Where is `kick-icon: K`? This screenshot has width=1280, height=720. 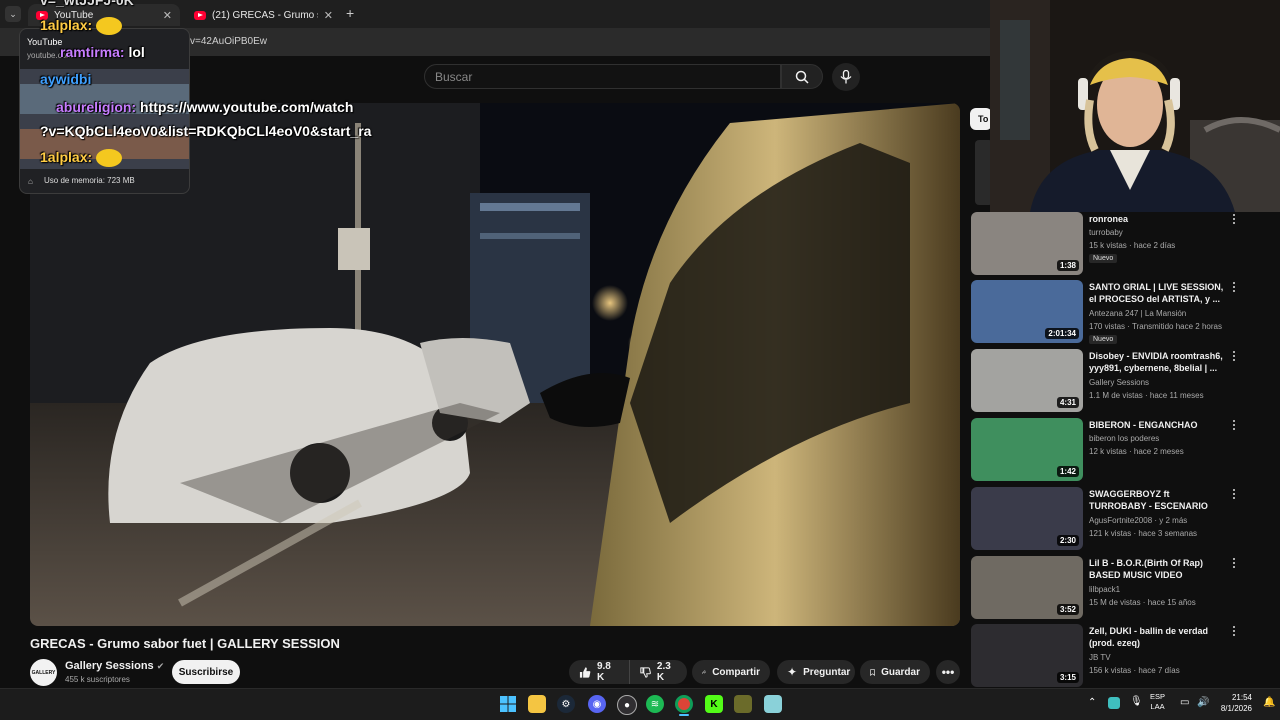 kick-icon: K is located at coordinates (714, 704).